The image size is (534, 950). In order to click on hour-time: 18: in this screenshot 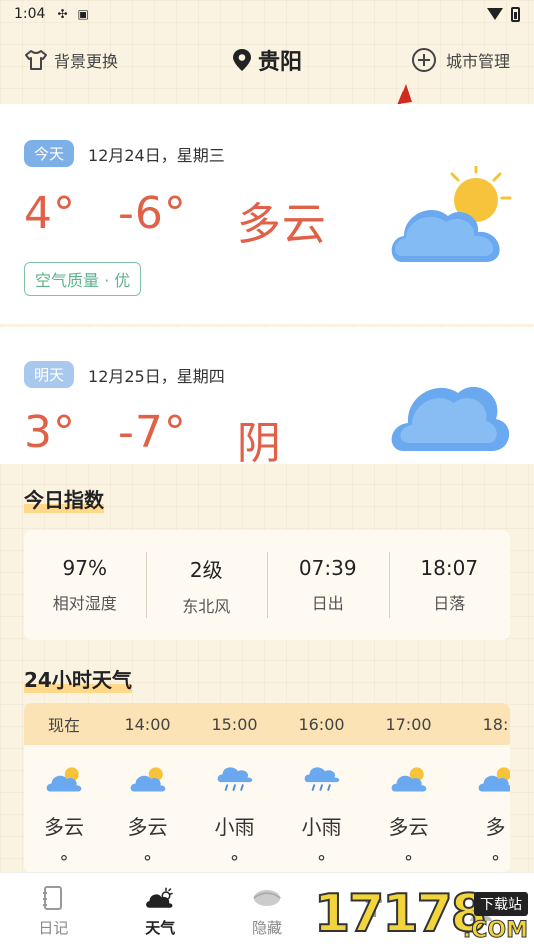, I will do `click(495, 724)`.